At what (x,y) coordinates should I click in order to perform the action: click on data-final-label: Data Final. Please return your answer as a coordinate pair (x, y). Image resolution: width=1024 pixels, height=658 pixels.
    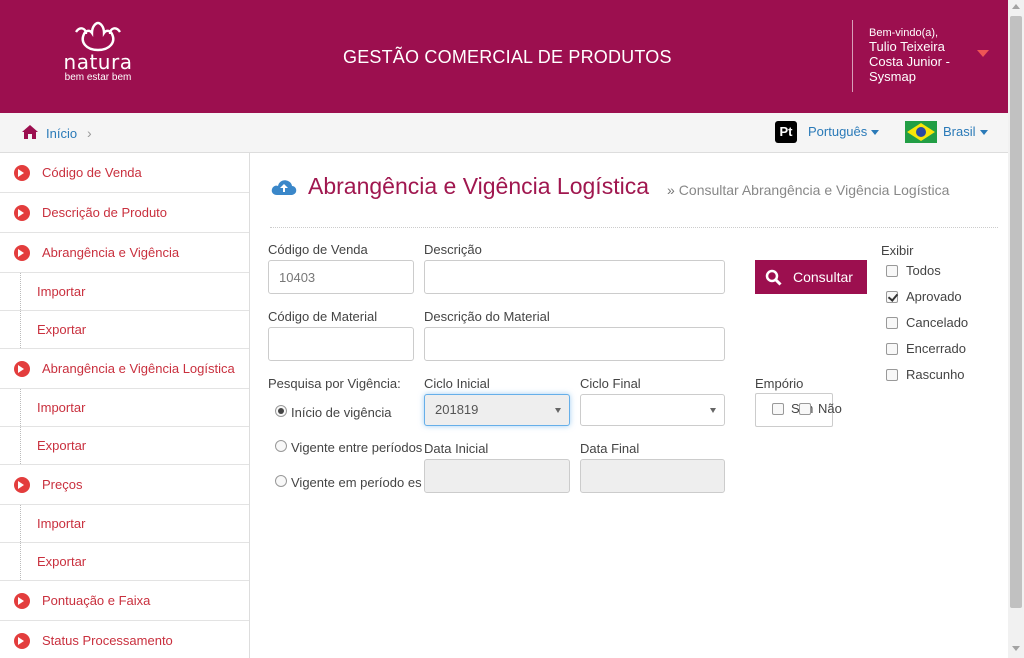
    Looking at the image, I should click on (610, 448).